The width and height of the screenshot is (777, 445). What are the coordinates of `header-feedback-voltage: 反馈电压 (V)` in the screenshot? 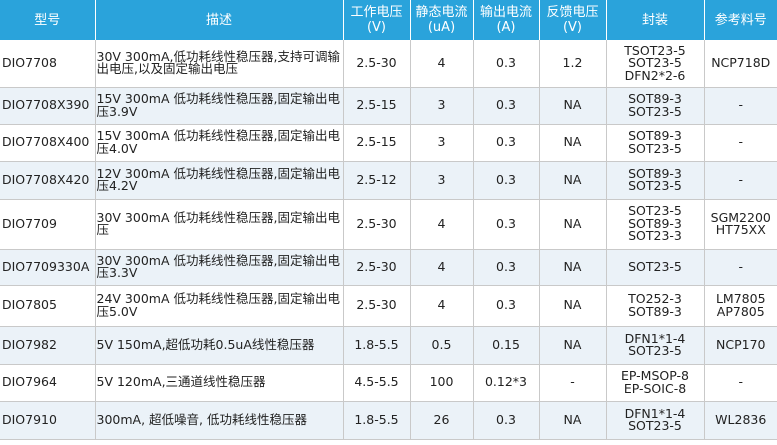 It's located at (573, 20).